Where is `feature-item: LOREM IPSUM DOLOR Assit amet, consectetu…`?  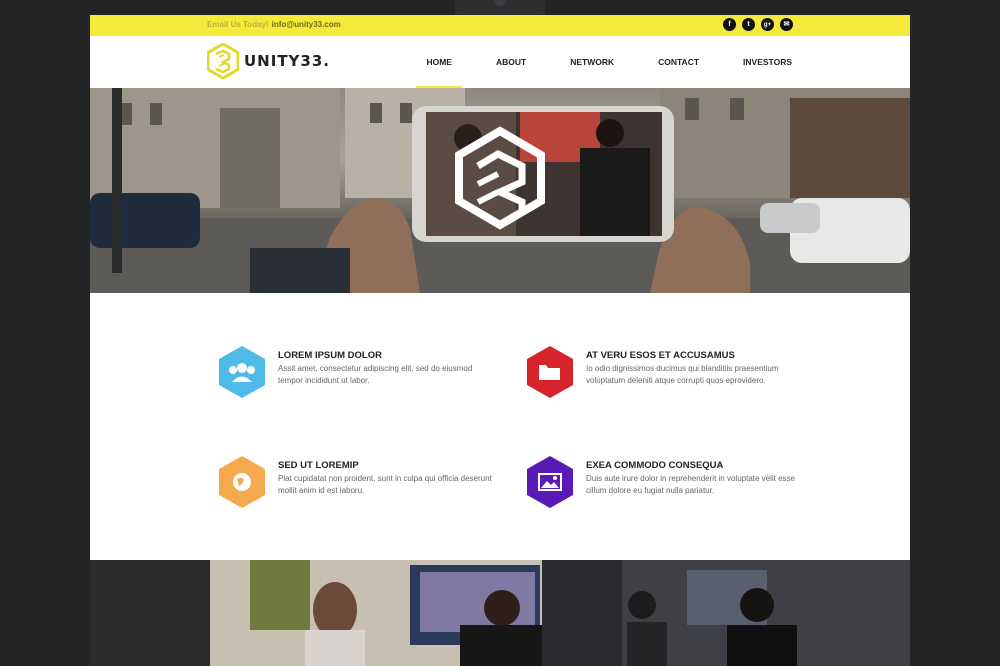 feature-item: LOREM IPSUM DOLOR Assit amet, consectetu… is located at coordinates (363, 375).